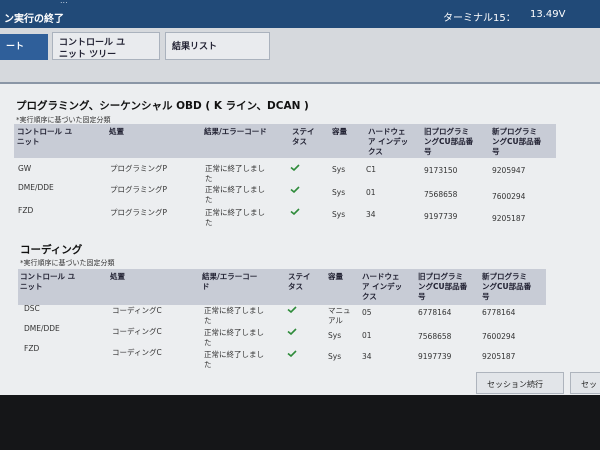 This screenshot has width=600, height=450. Describe the element at coordinates (51, 250) in the screenshot. I see `section-title-coding: コーディング` at that location.